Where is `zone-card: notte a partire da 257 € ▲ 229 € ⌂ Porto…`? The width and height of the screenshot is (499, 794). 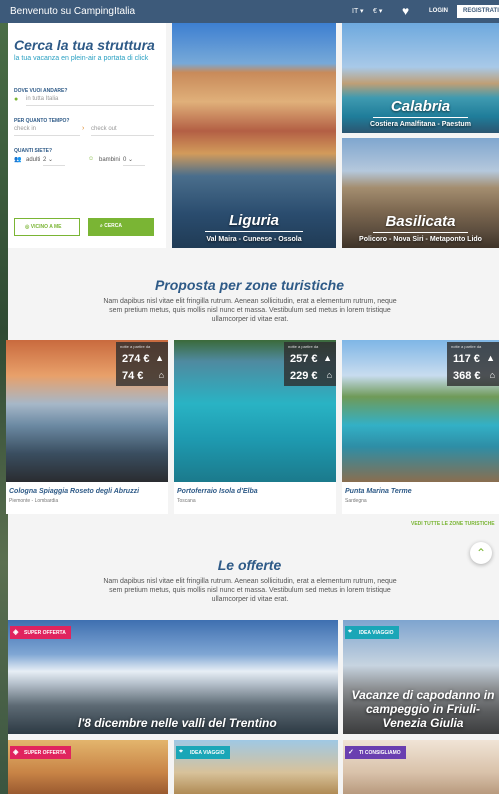 zone-card: notte a partire da 257 € ▲ 229 € ⌂ Porto… is located at coordinates (255, 427).